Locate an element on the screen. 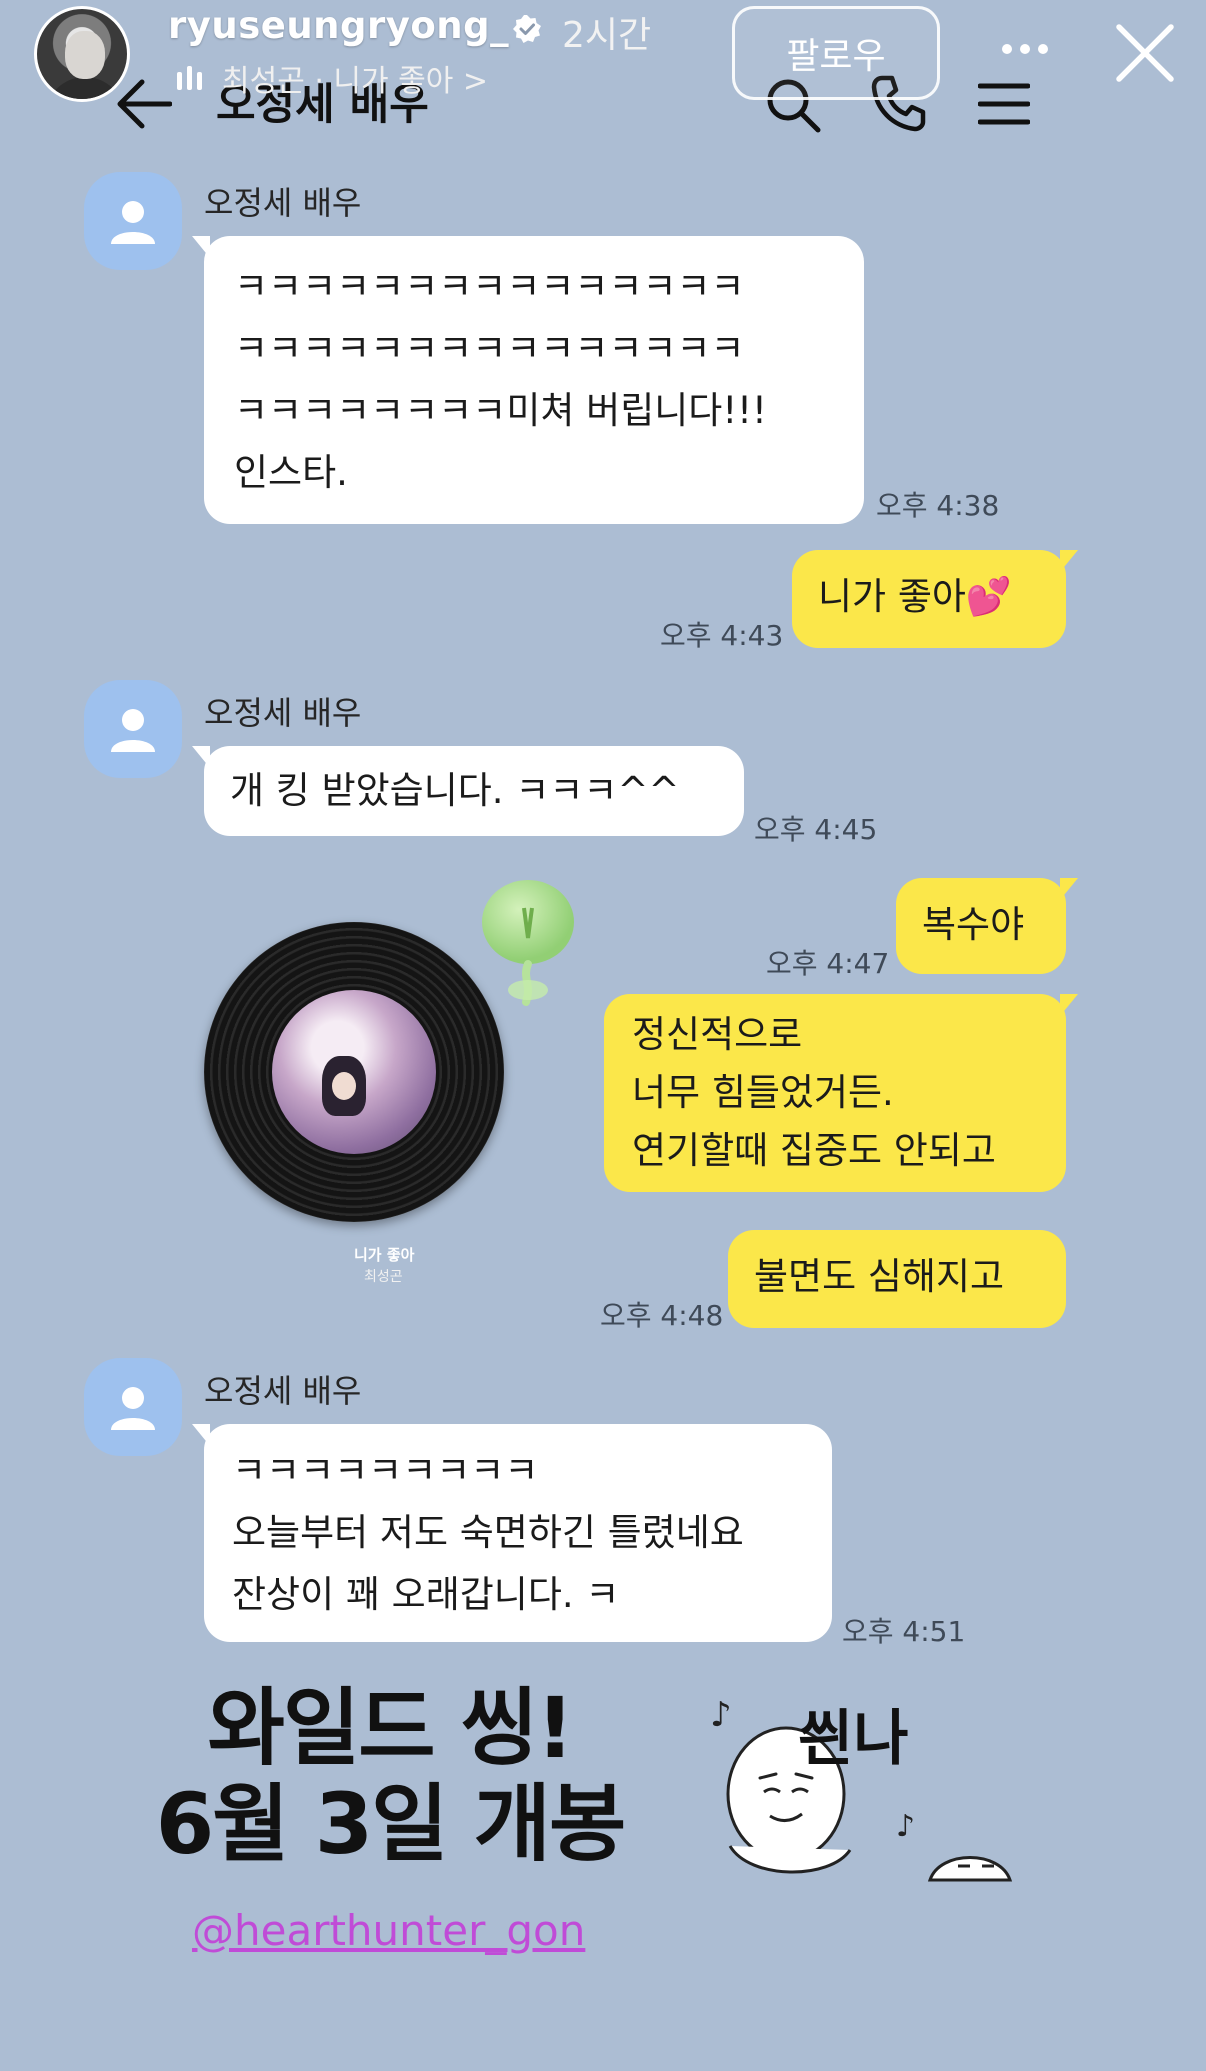  back-arrow-icon is located at coordinates (144, 104).